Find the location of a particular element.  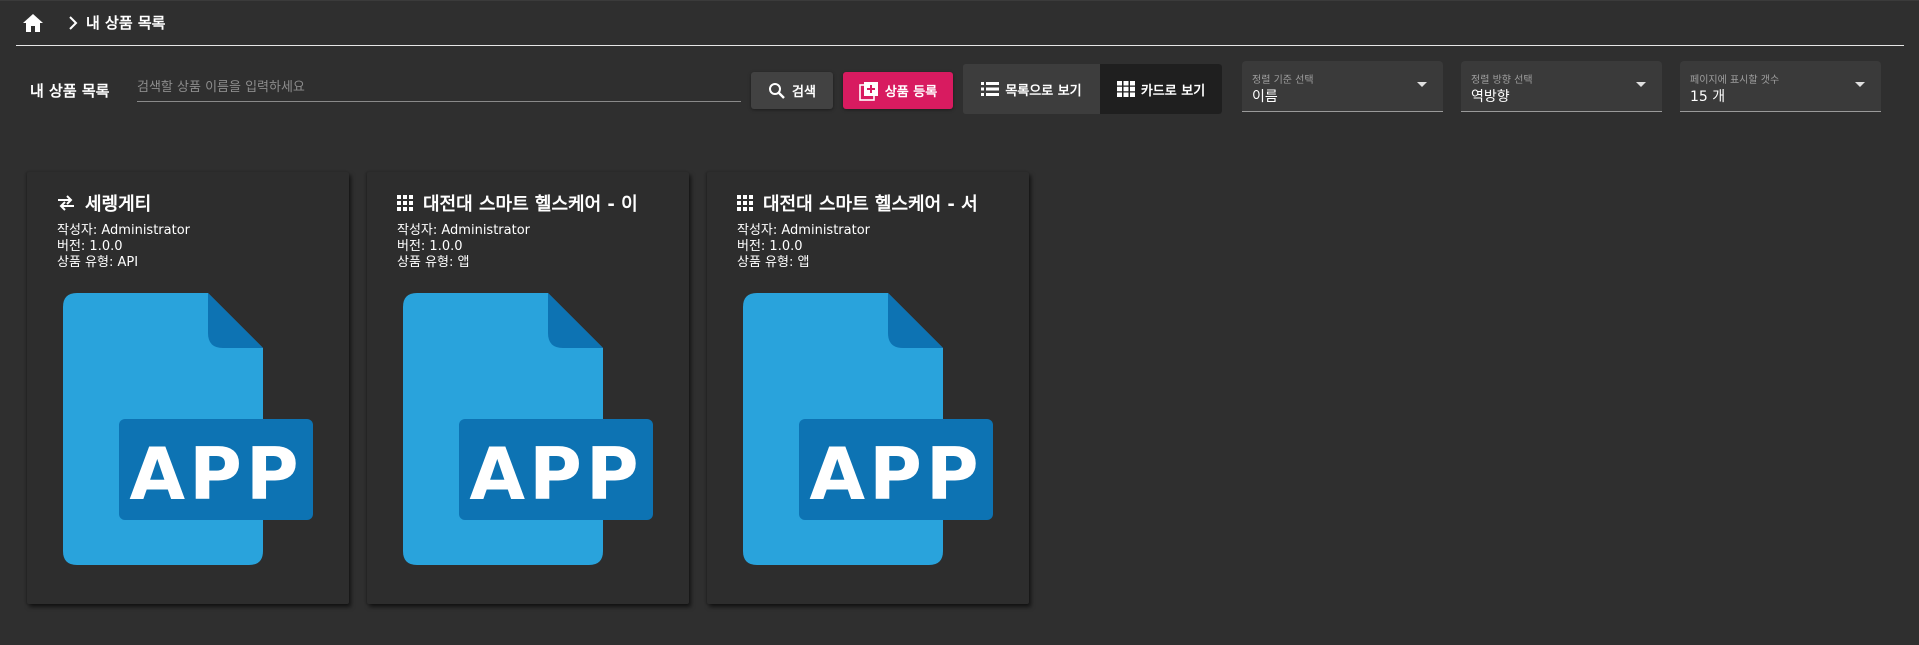

card-meta: 작성자: Administrator 버전: 1.0.0 상품 유형: API is located at coordinates (123, 247).